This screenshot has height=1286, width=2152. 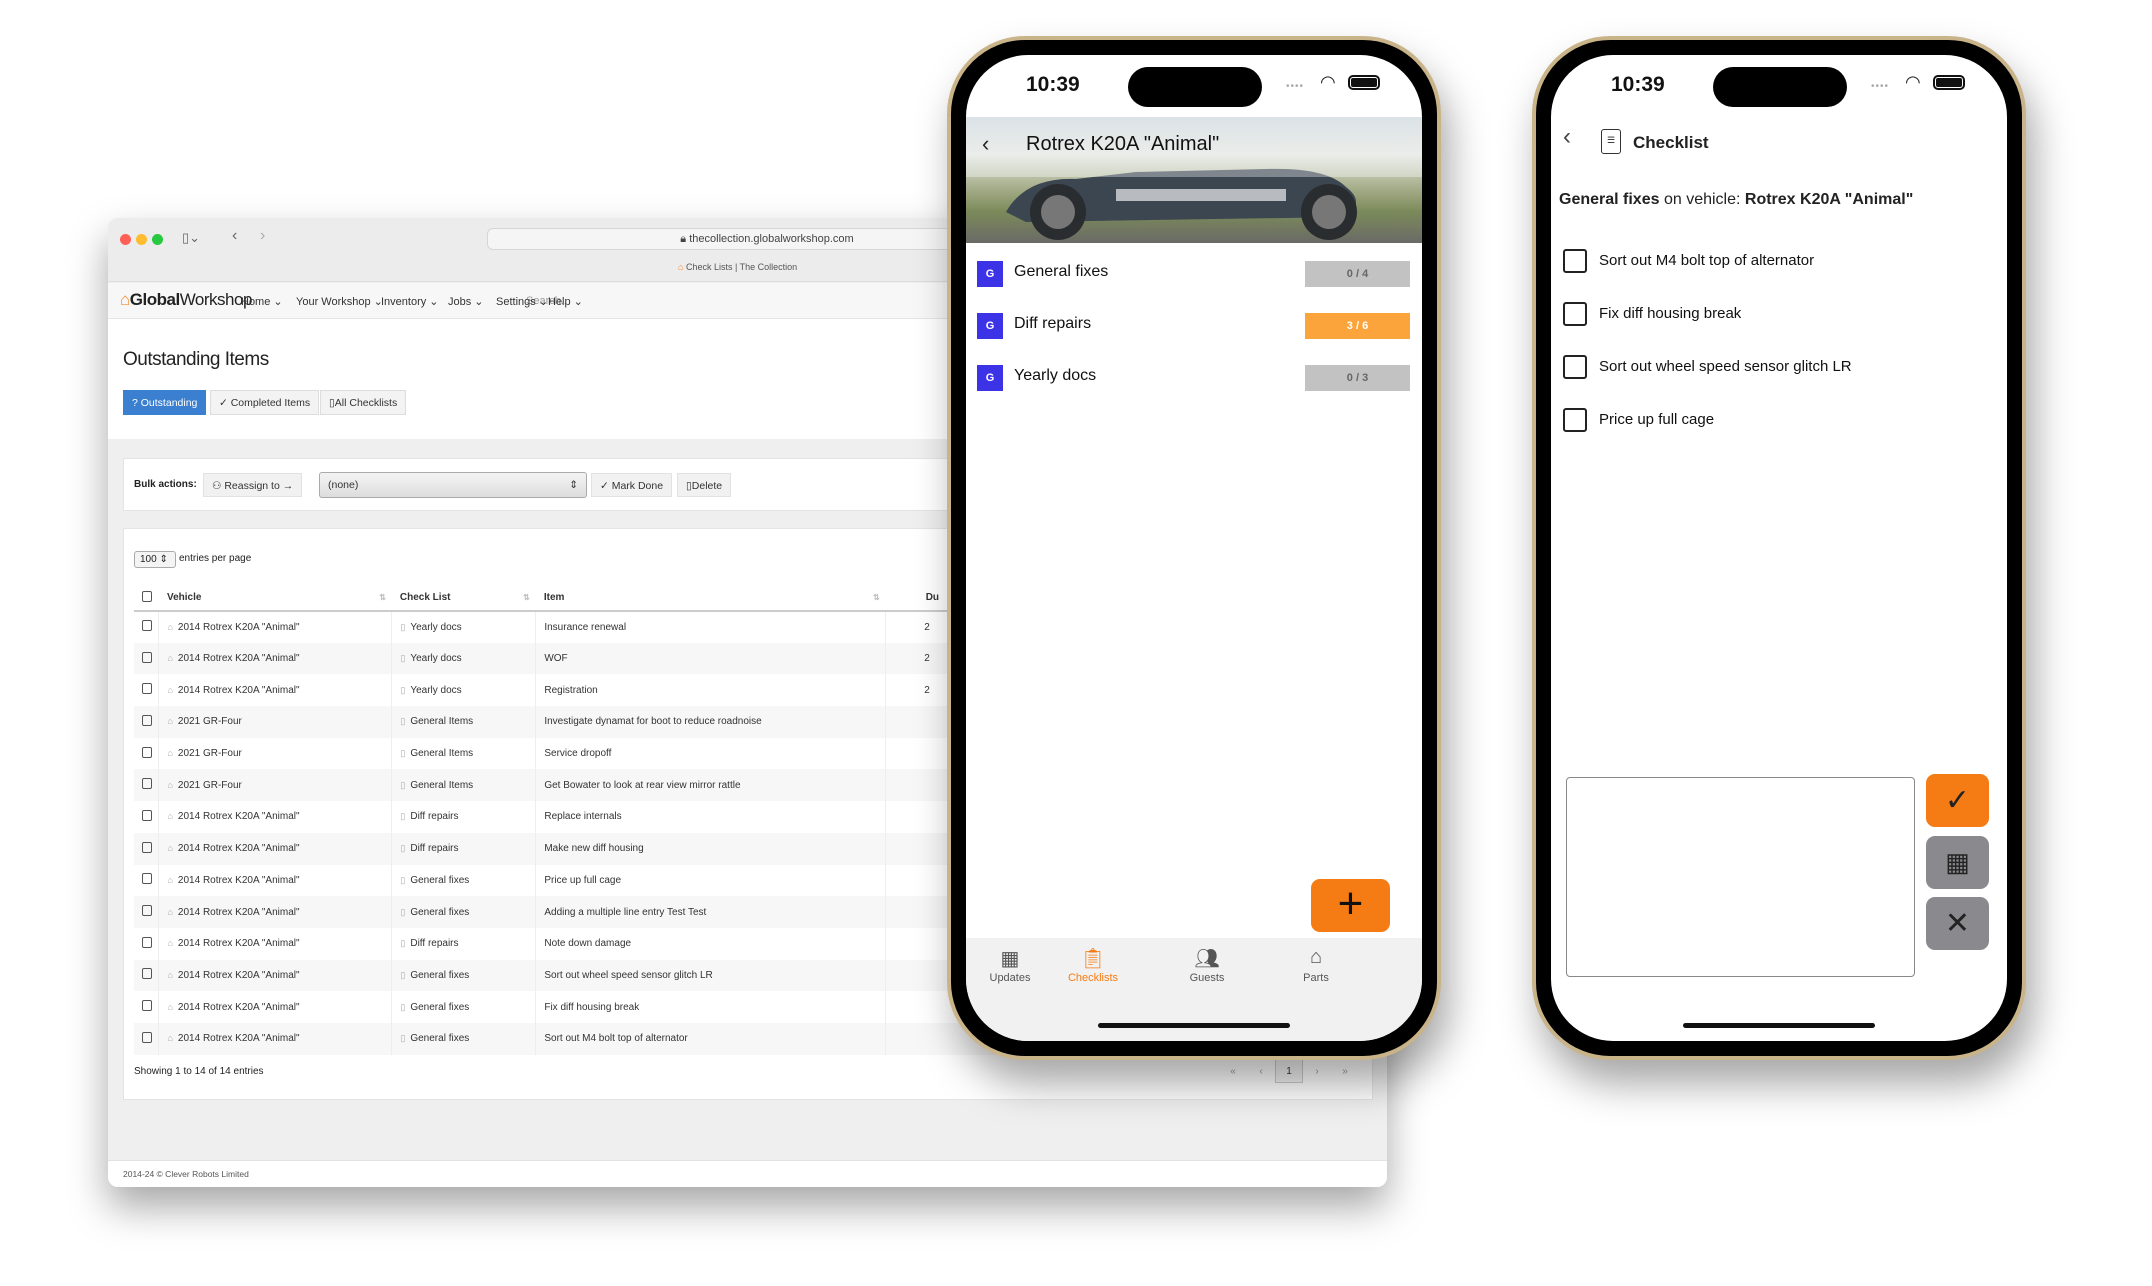 What do you see at coordinates (262, 301) in the screenshot?
I see `nav-item: Home ⌄` at bounding box center [262, 301].